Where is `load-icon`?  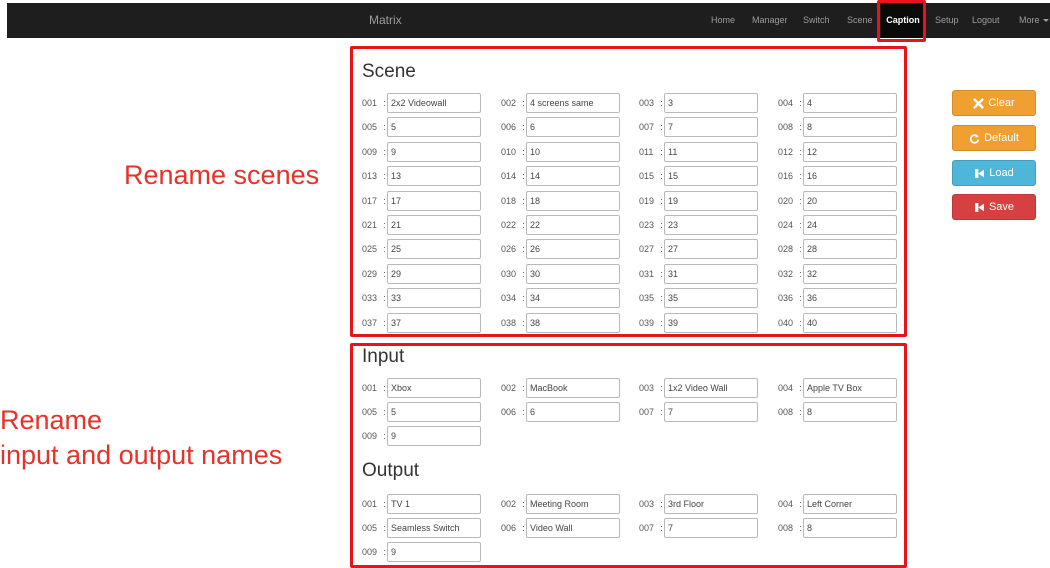
load-icon is located at coordinates (980, 173).